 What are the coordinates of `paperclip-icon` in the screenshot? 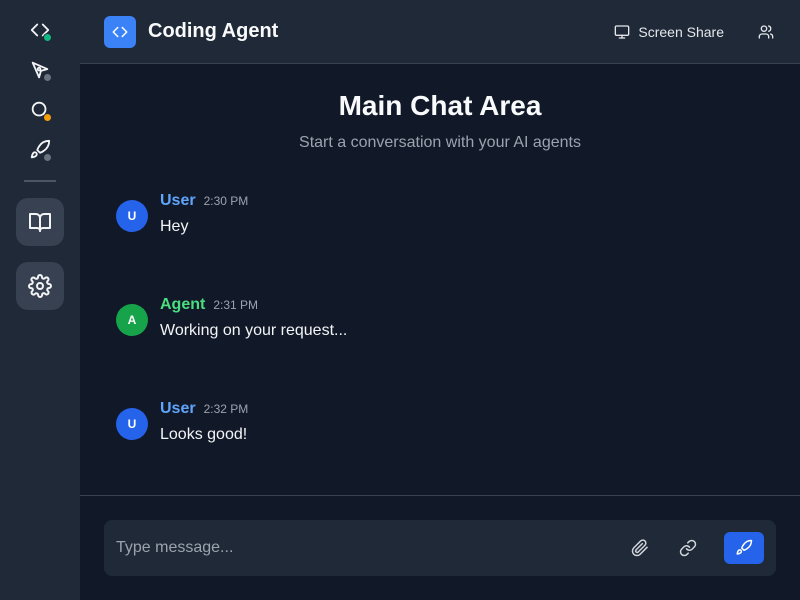 It's located at (639, 548).